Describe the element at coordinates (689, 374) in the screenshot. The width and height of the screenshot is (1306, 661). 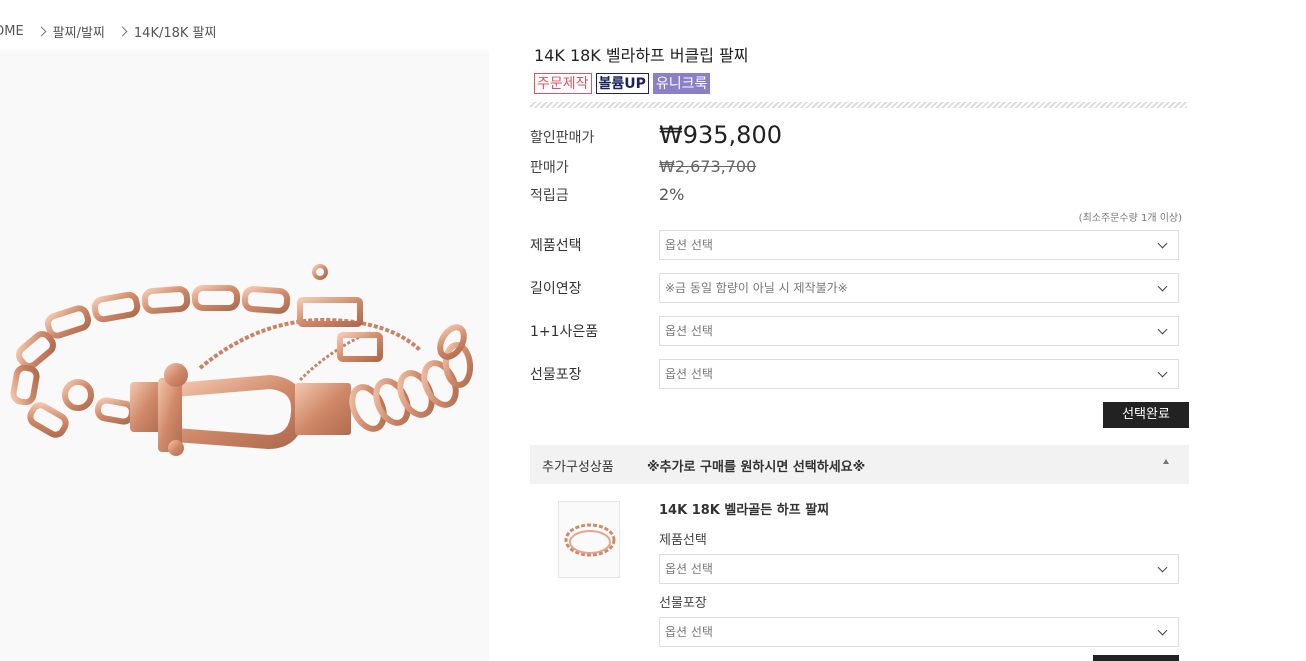
I see `gift-wrap-select-value: 옵션 선택` at that location.